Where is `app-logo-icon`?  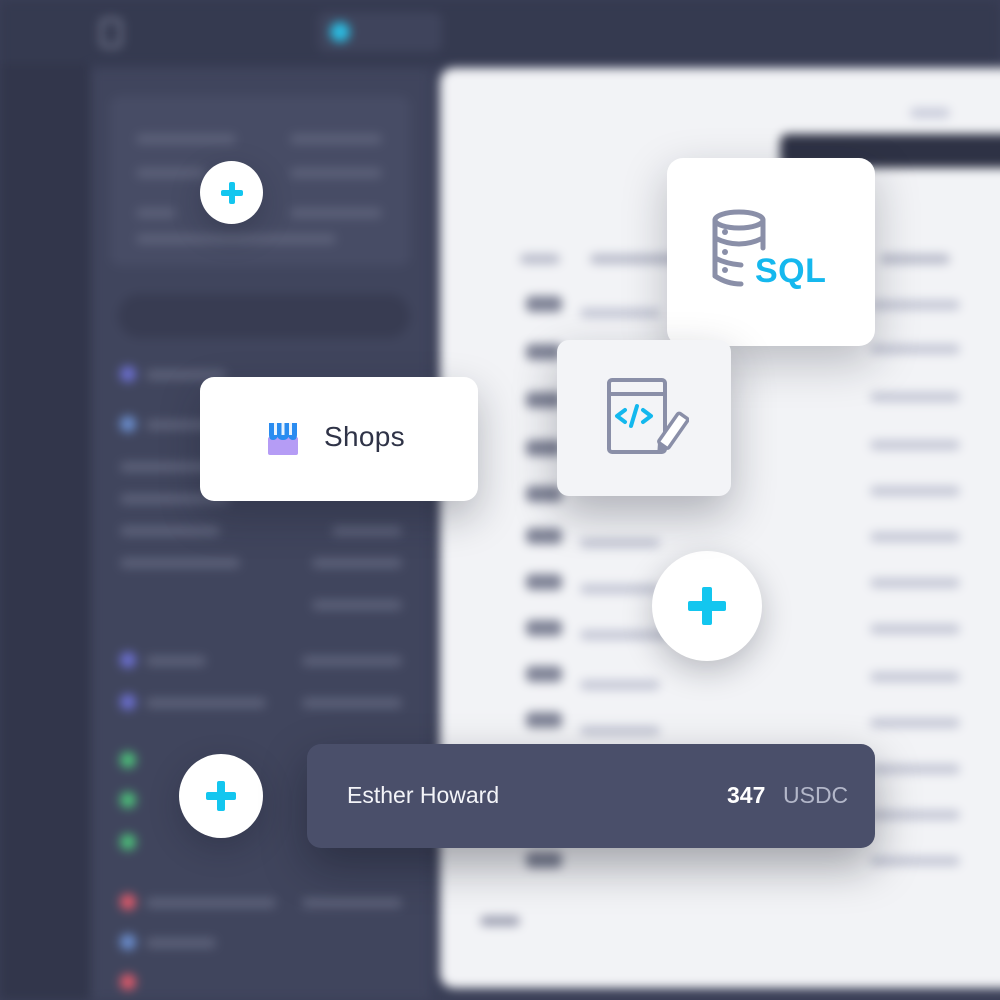 app-logo-icon is located at coordinates (111, 33).